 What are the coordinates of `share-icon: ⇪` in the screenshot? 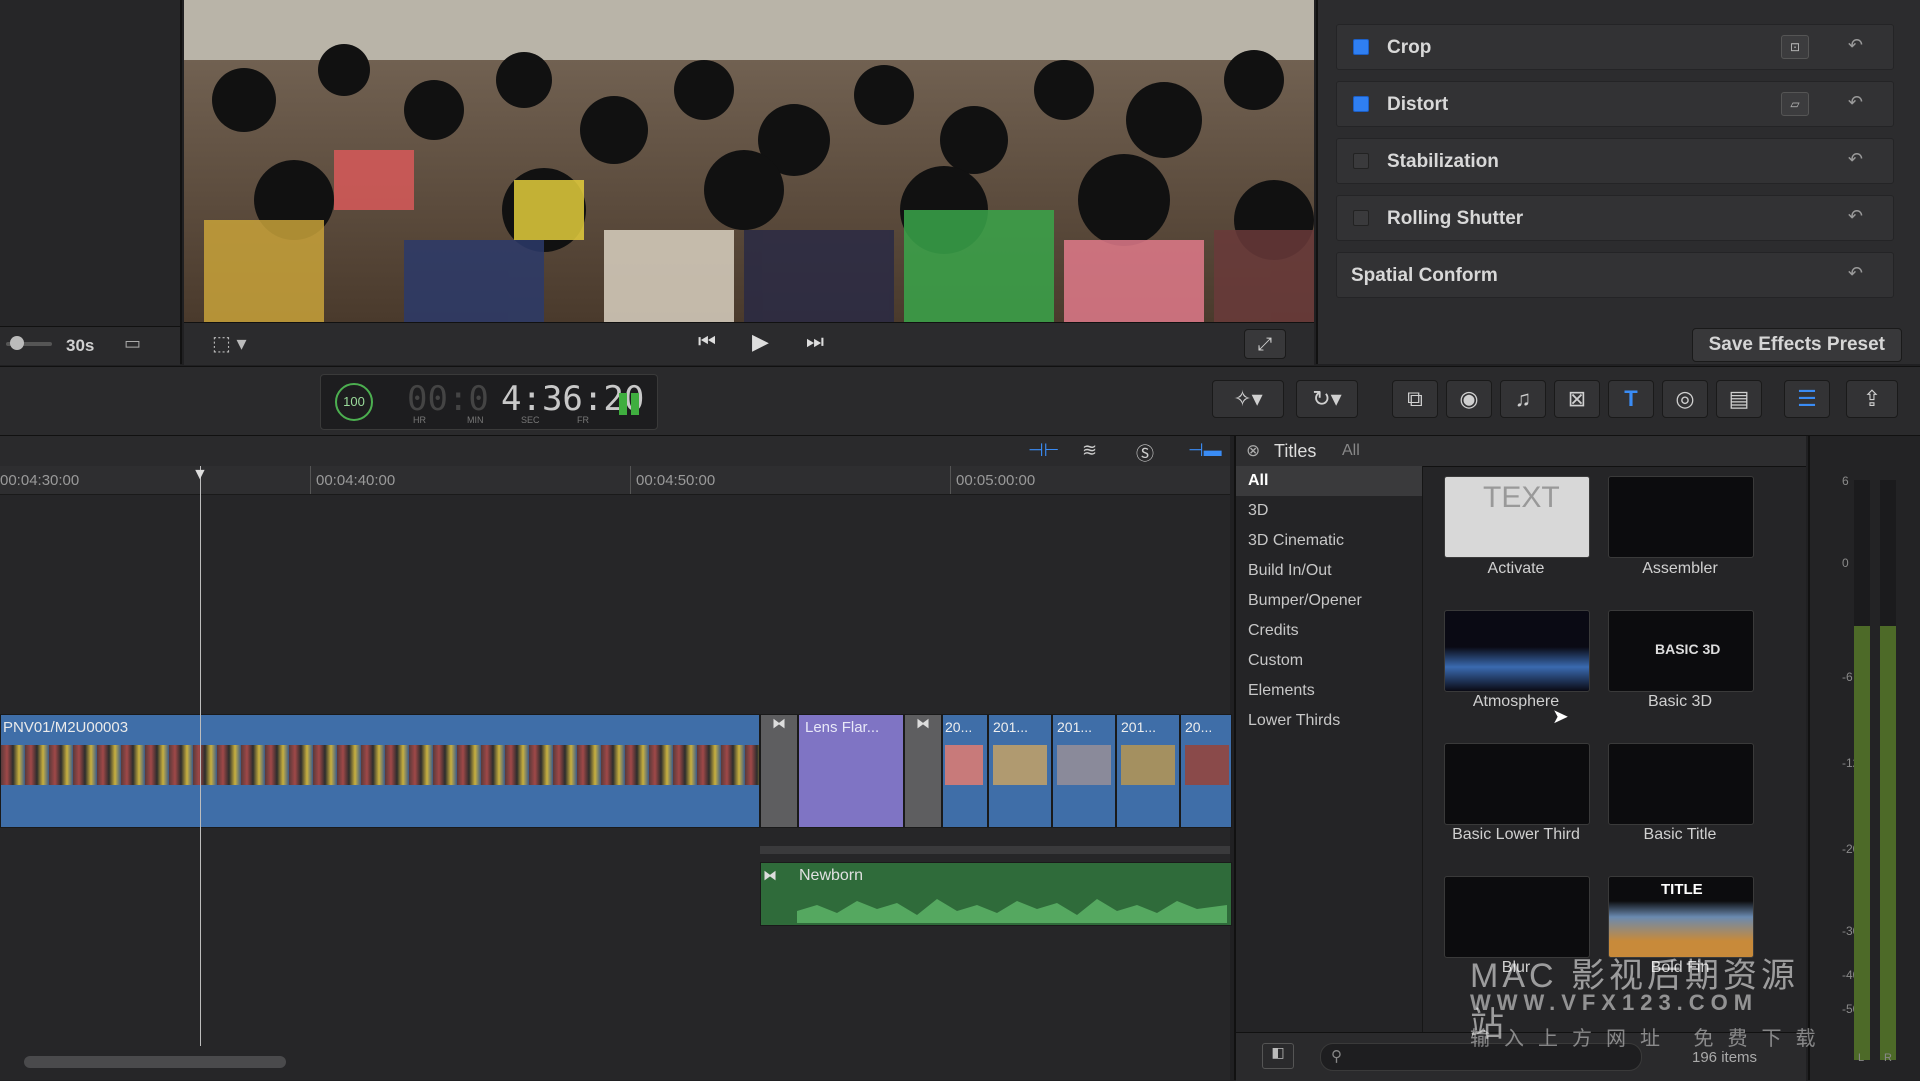 It's located at (1872, 399).